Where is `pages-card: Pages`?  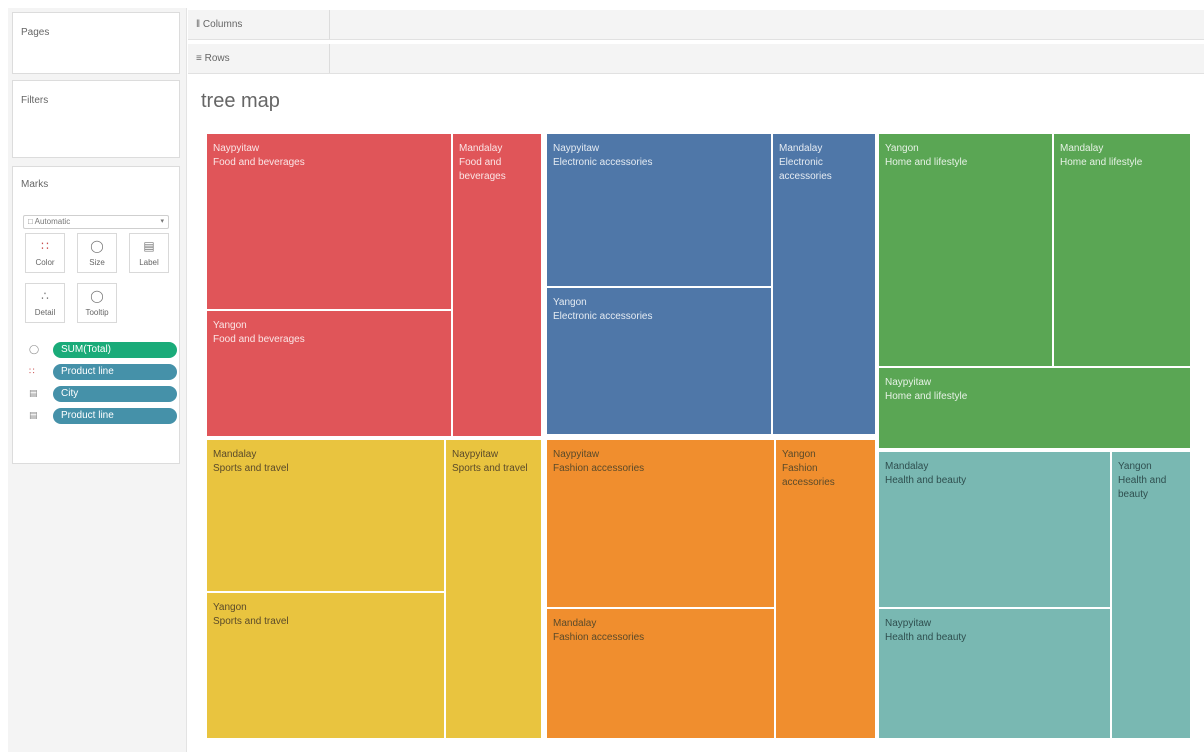
pages-card: Pages is located at coordinates (96, 43).